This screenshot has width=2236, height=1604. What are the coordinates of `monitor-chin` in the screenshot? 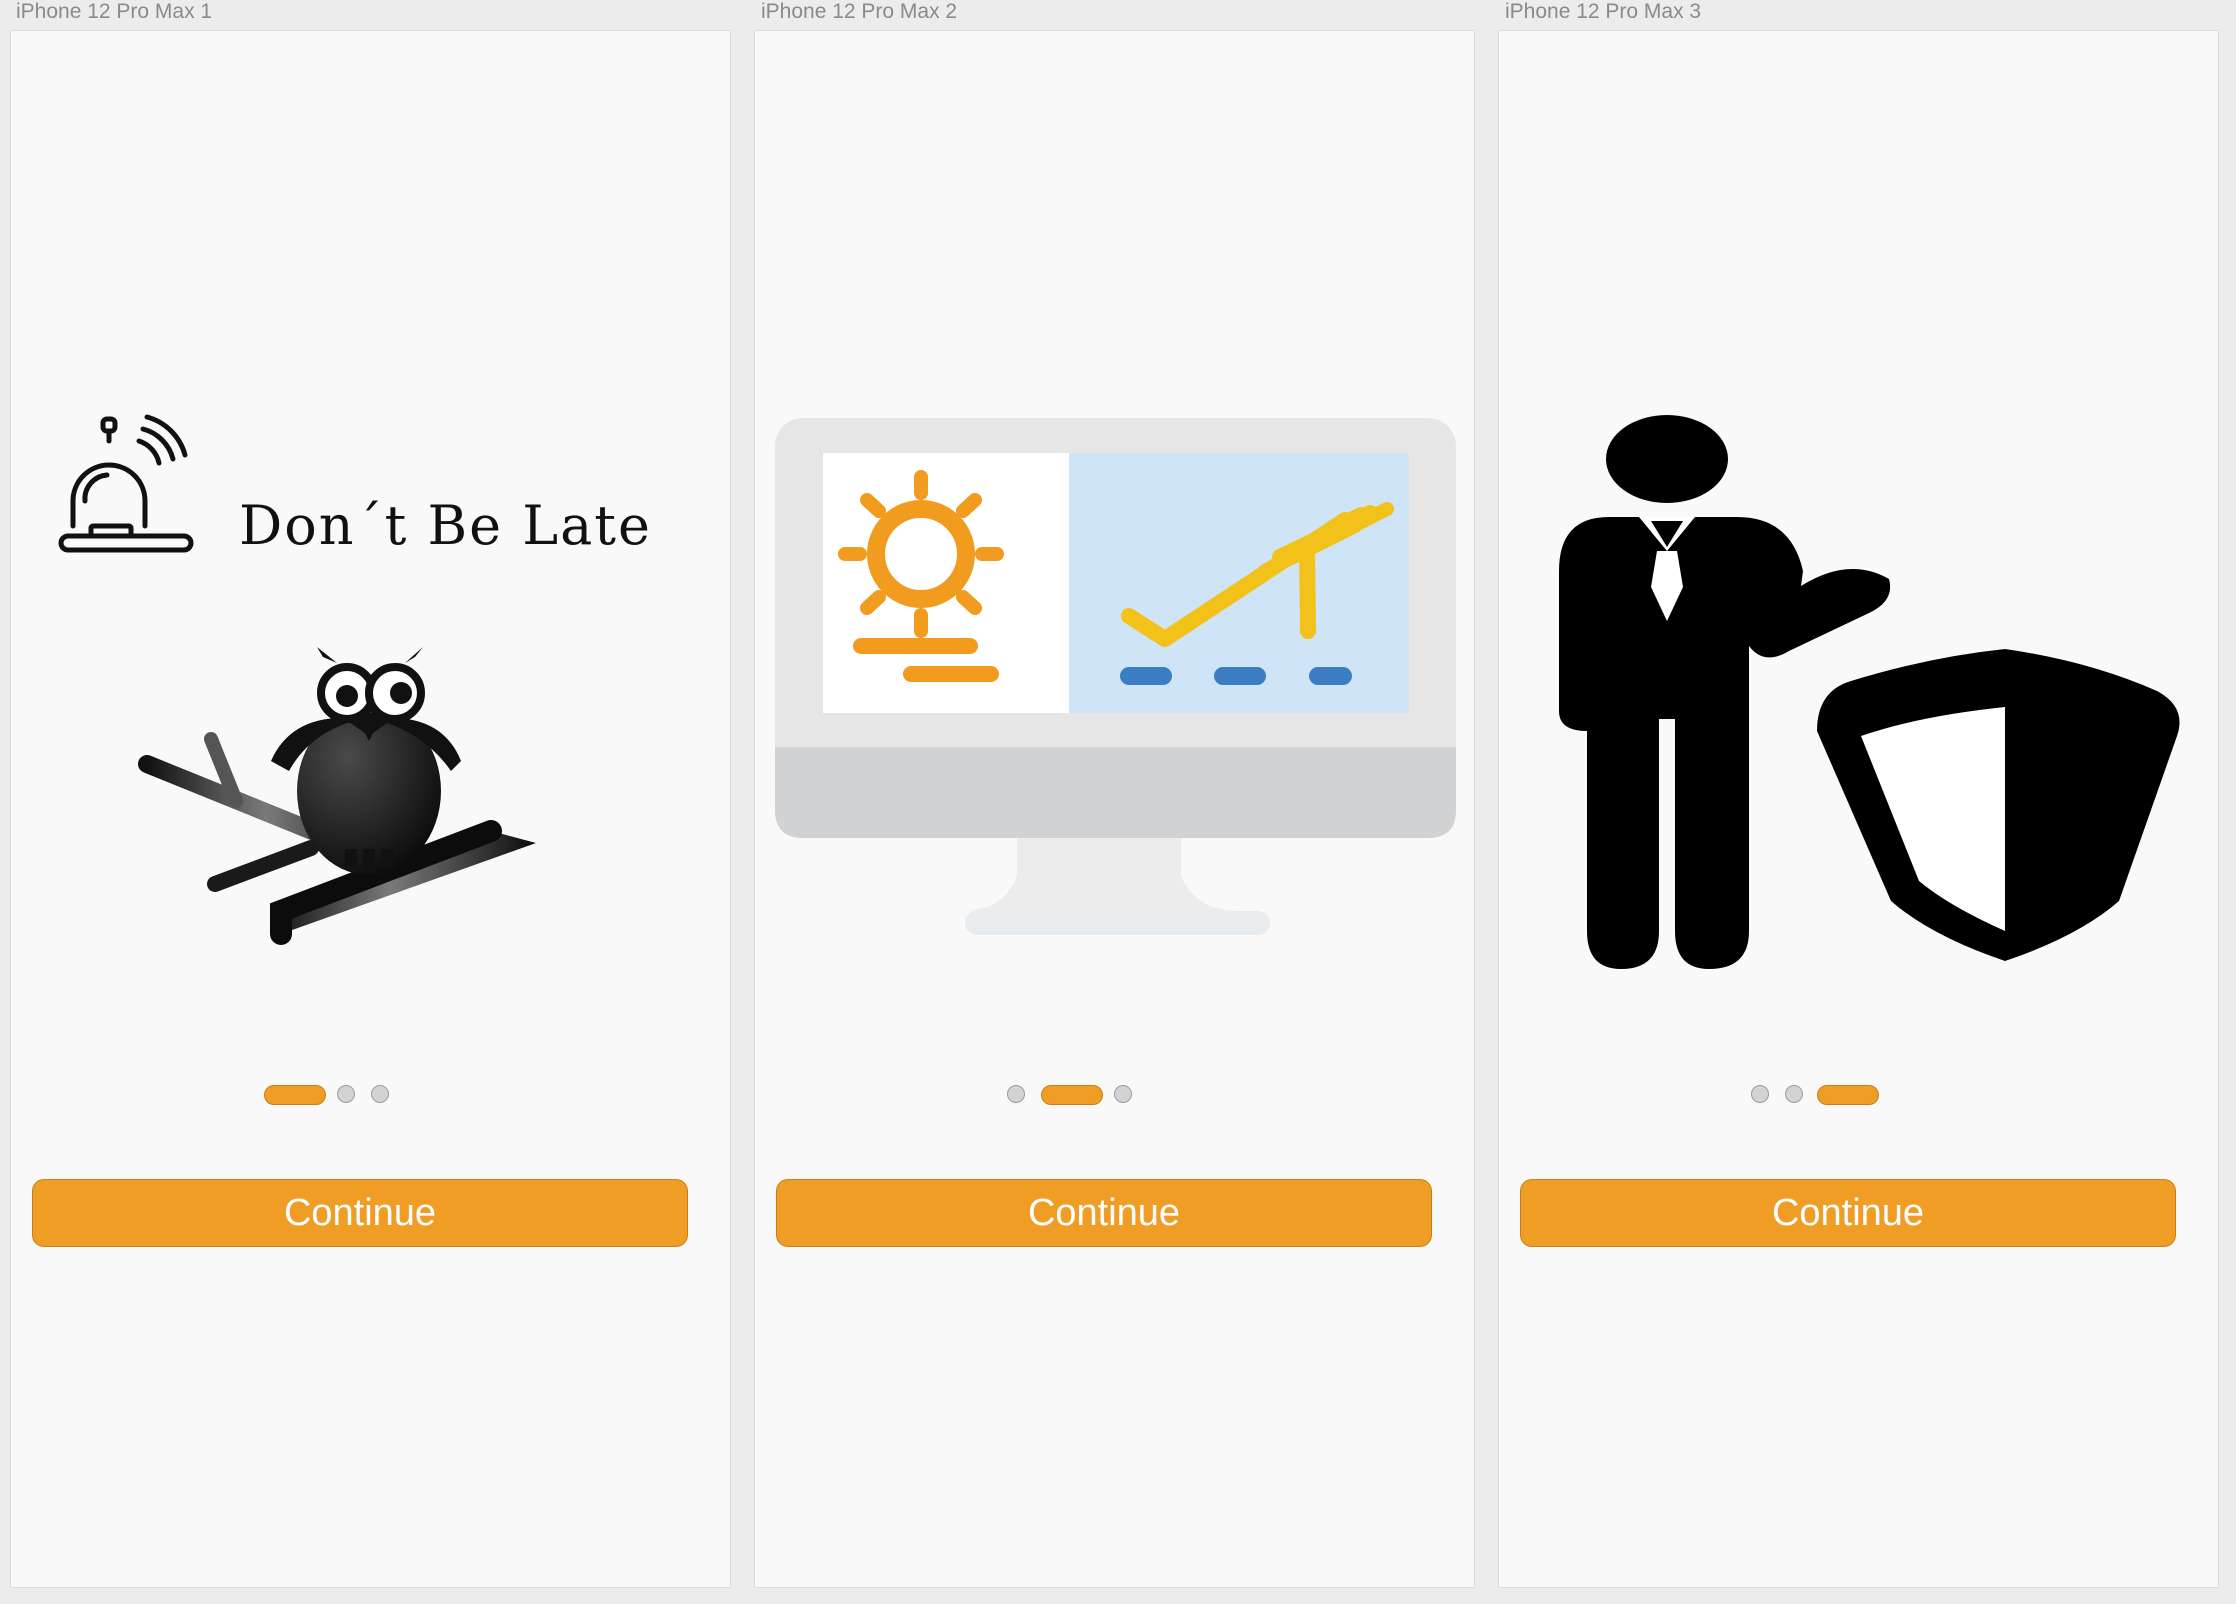 It's located at (1115, 792).